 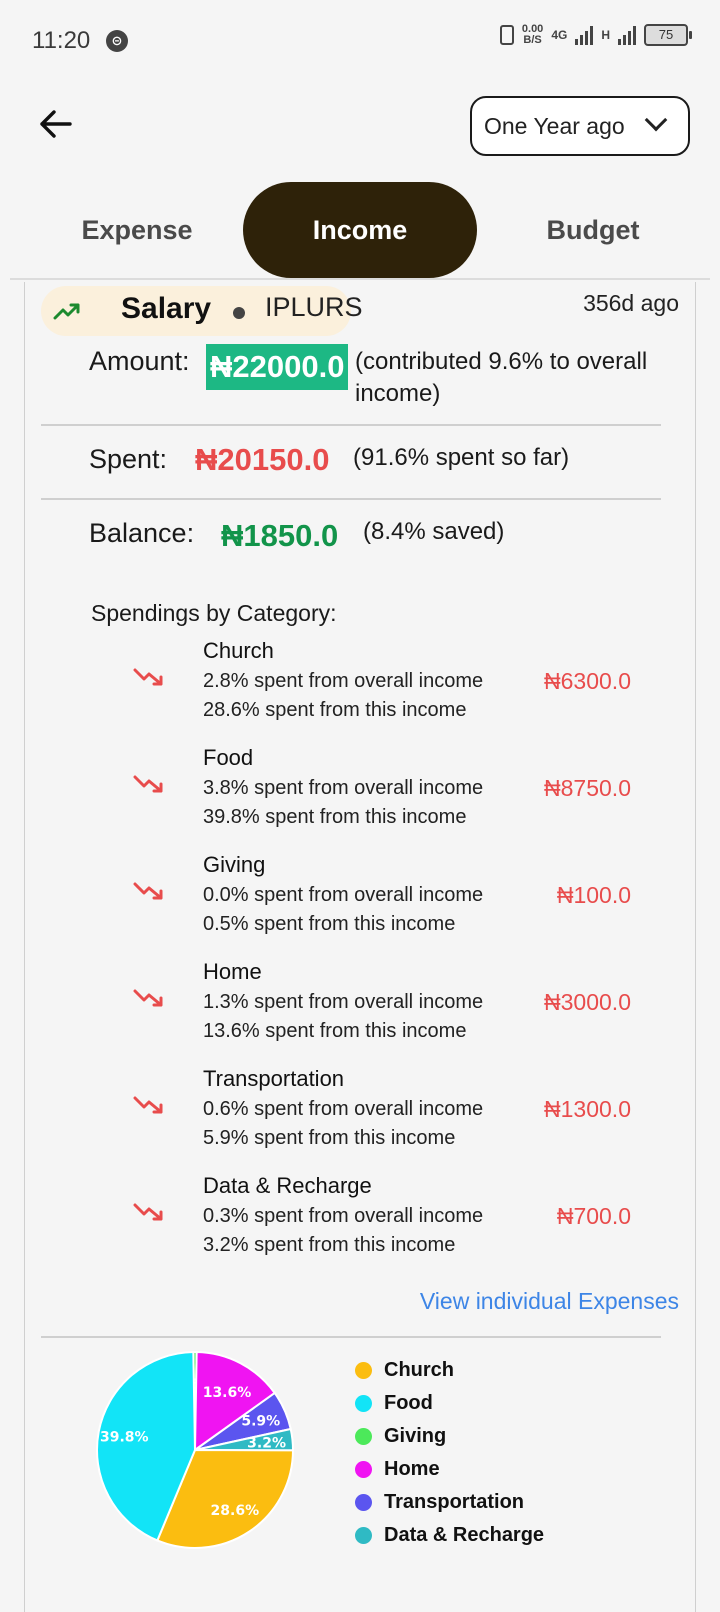 I want to click on battery-icon: 75, so click(x=668, y=35).